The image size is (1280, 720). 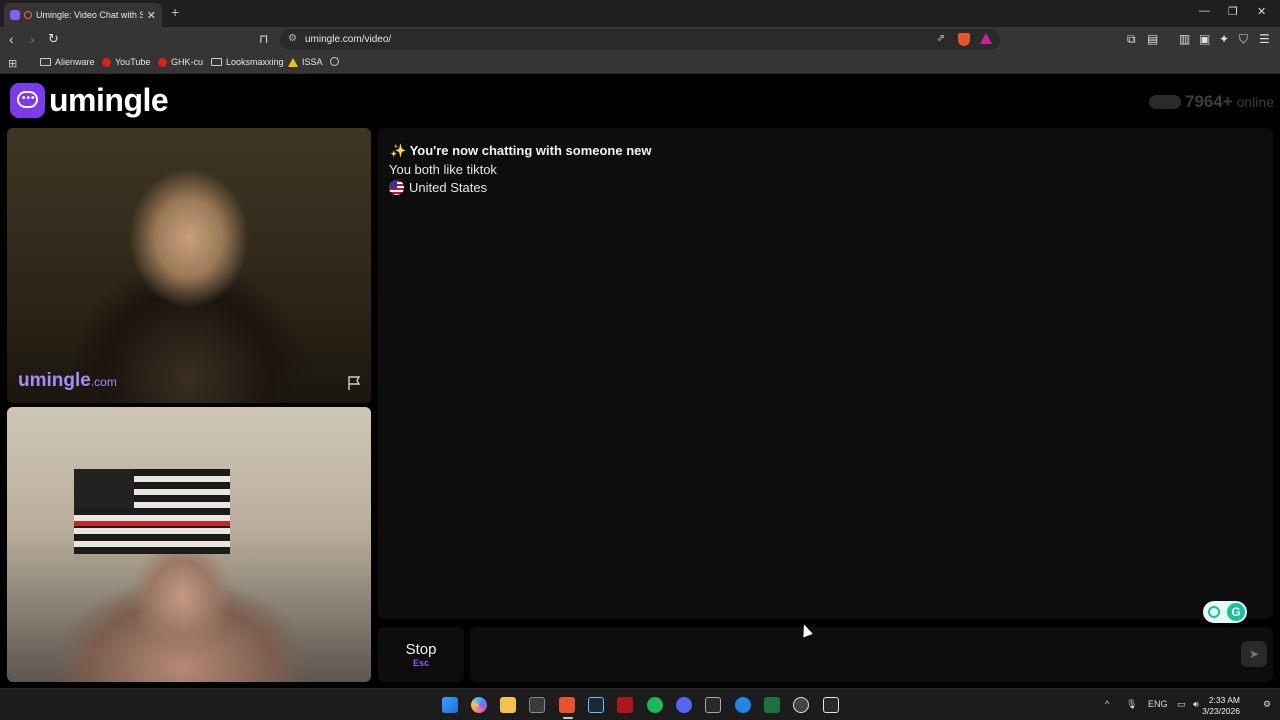 I want to click on extensions-icon: ⧉, so click(x=1131, y=39).